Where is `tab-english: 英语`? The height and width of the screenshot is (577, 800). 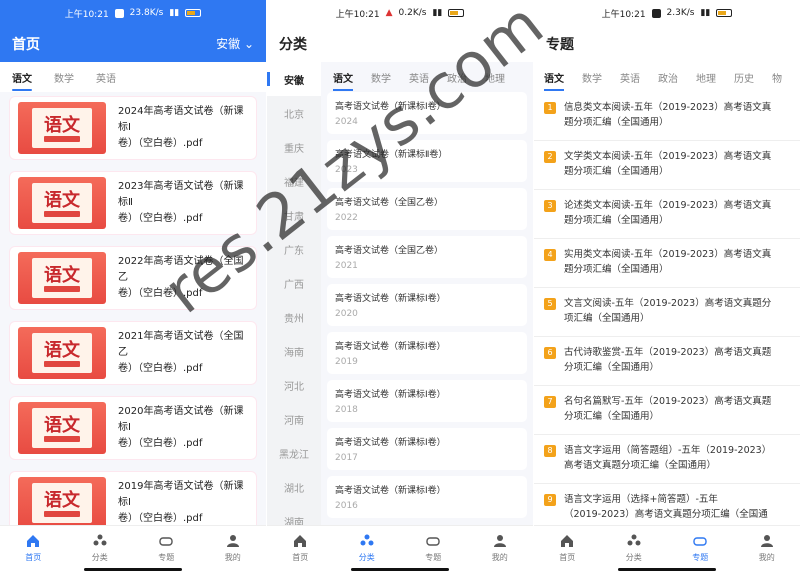 tab-english: 英语 is located at coordinates (106, 77).